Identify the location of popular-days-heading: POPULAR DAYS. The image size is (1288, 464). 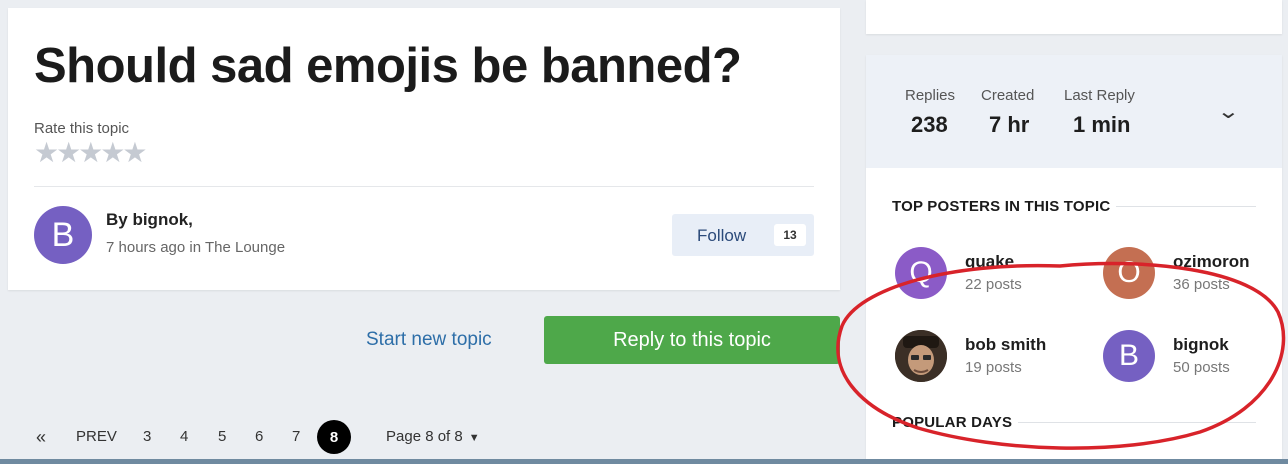
(952, 422).